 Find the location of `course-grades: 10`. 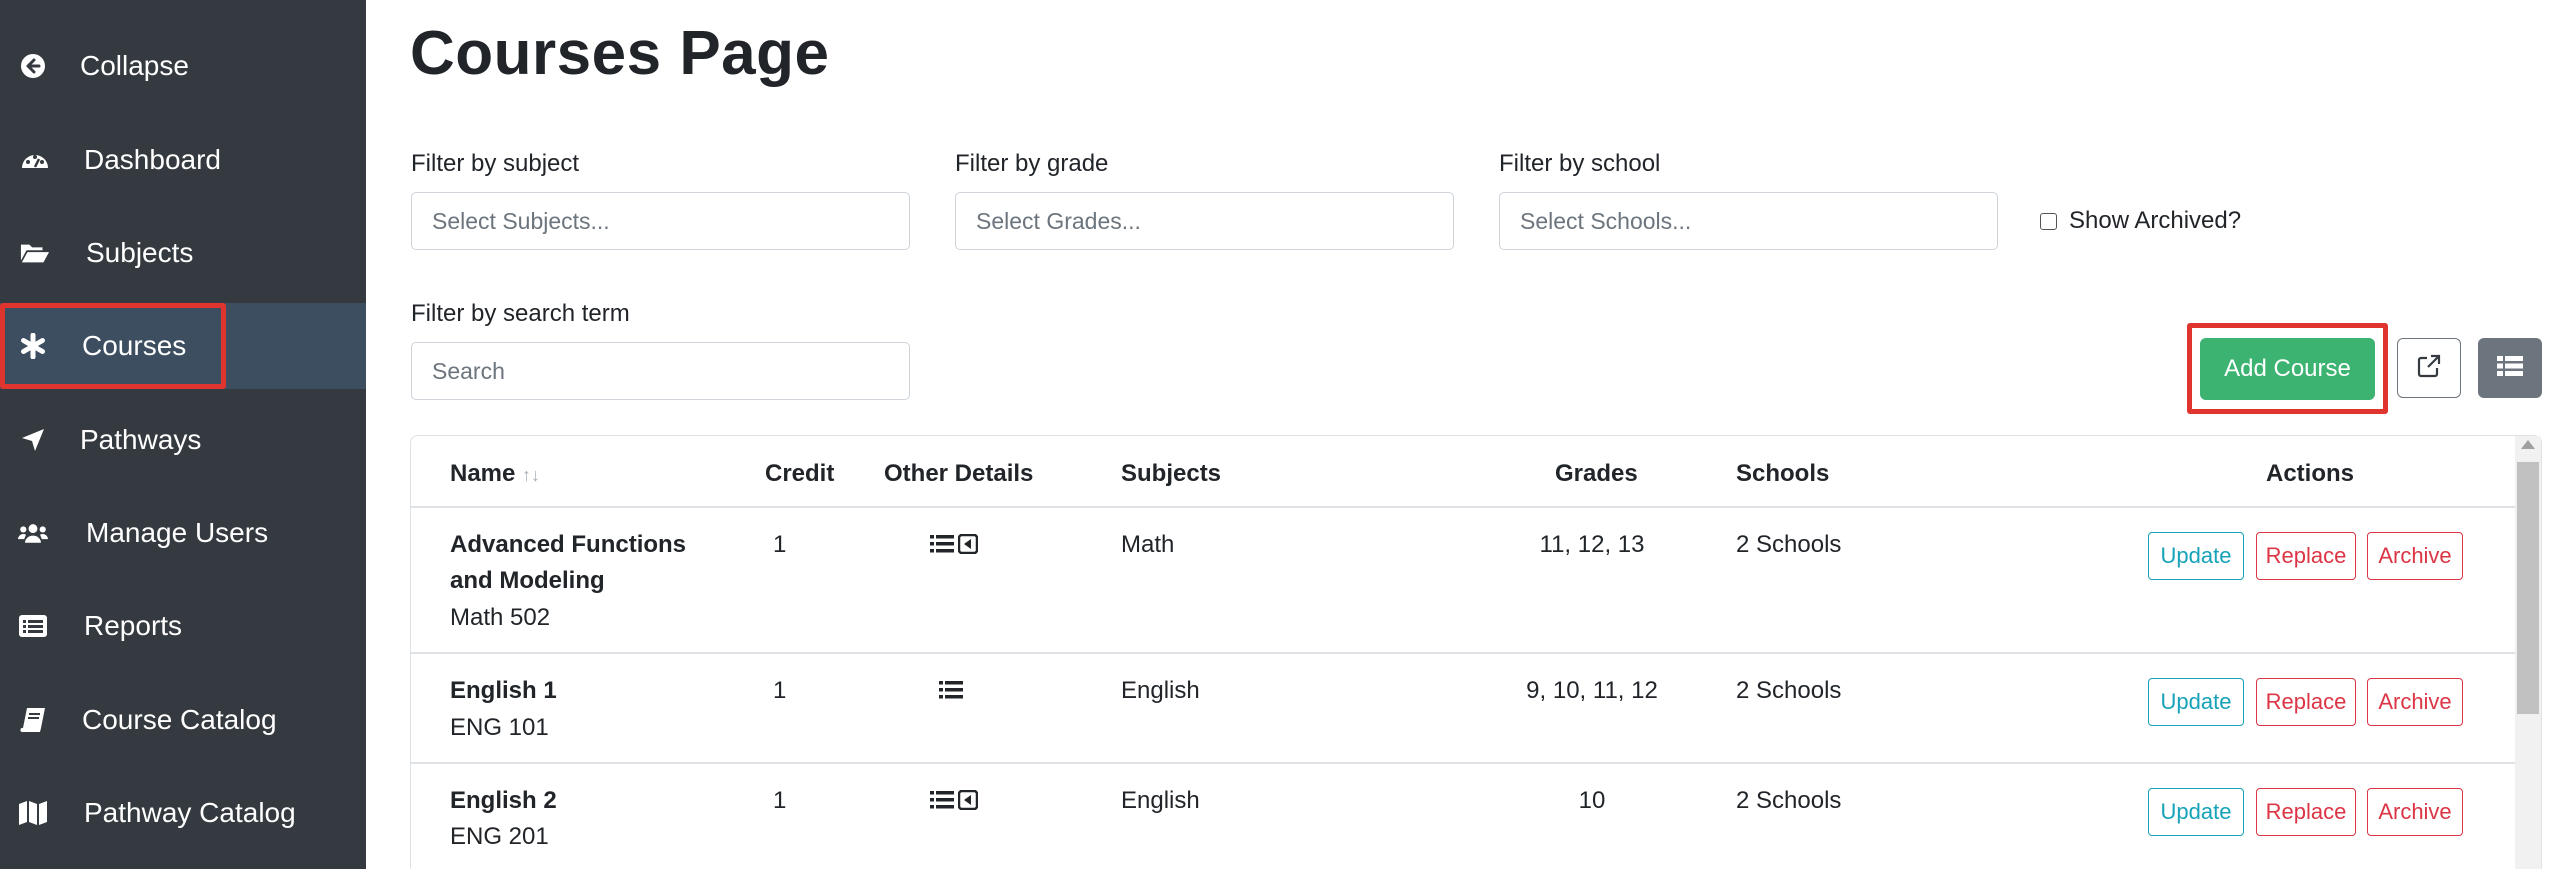

course-grades: 10 is located at coordinates (1592, 800).